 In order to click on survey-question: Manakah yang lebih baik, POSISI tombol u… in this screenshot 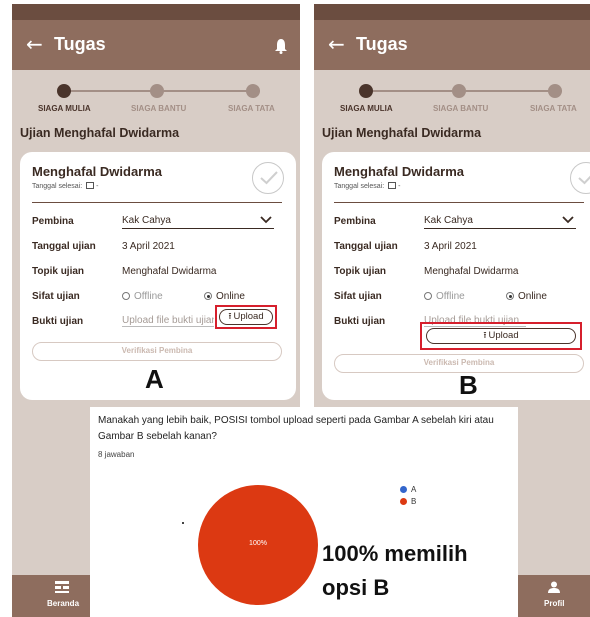, I will do `click(296, 428)`.